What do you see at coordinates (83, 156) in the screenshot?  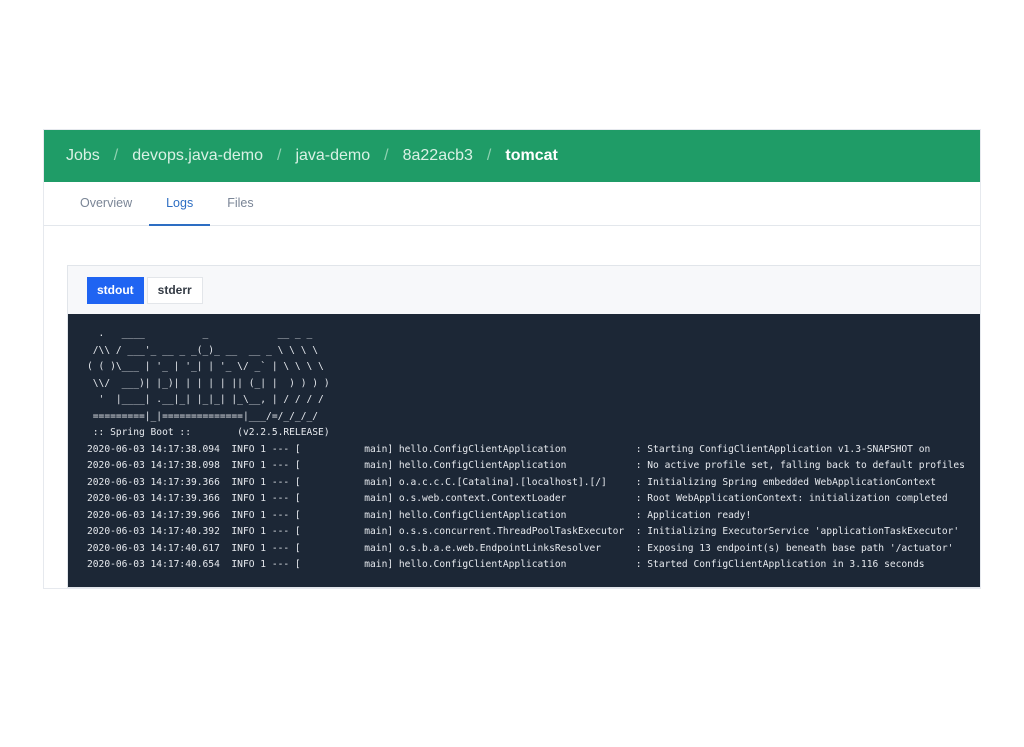 I see `breadcrumb-jobs: Jobs` at bounding box center [83, 156].